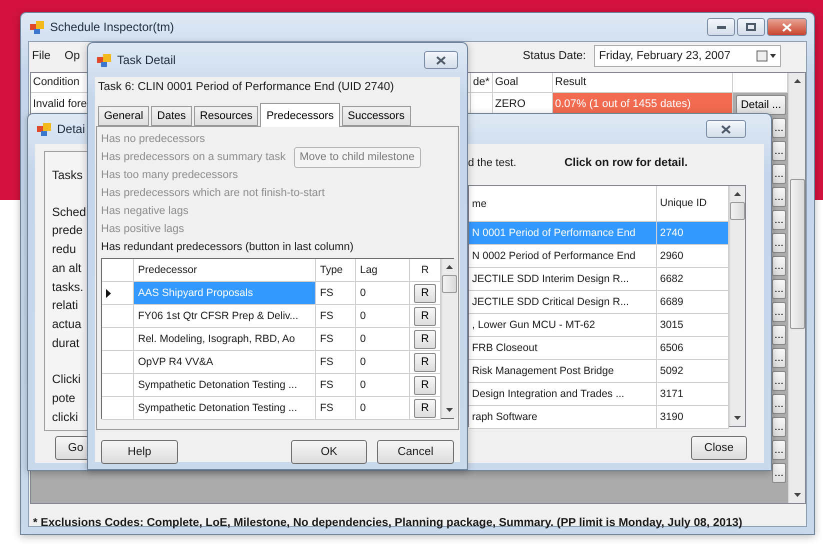 The width and height of the screenshot is (823, 547). What do you see at coordinates (563, 256) in the screenshot?
I see `table-cell: N 0002 Period of Performance End` at bounding box center [563, 256].